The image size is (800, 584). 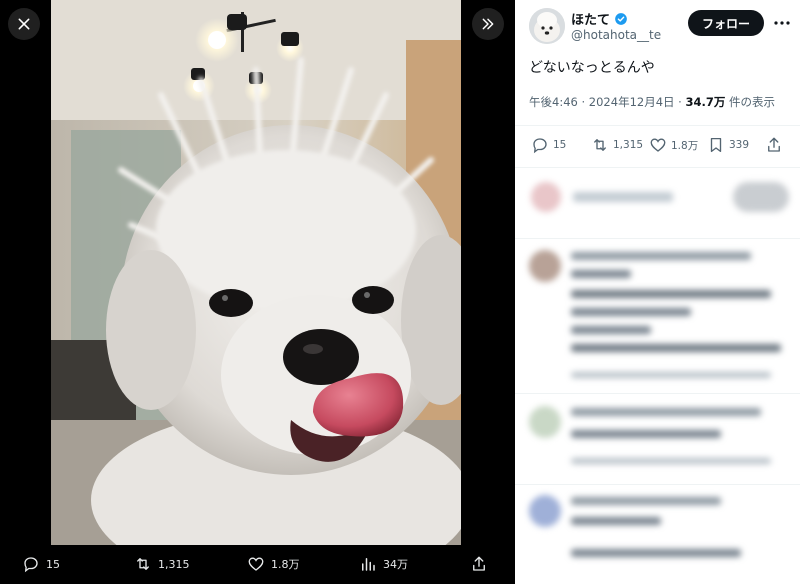 I want to click on follow-button: フォロー, so click(x=726, y=23).